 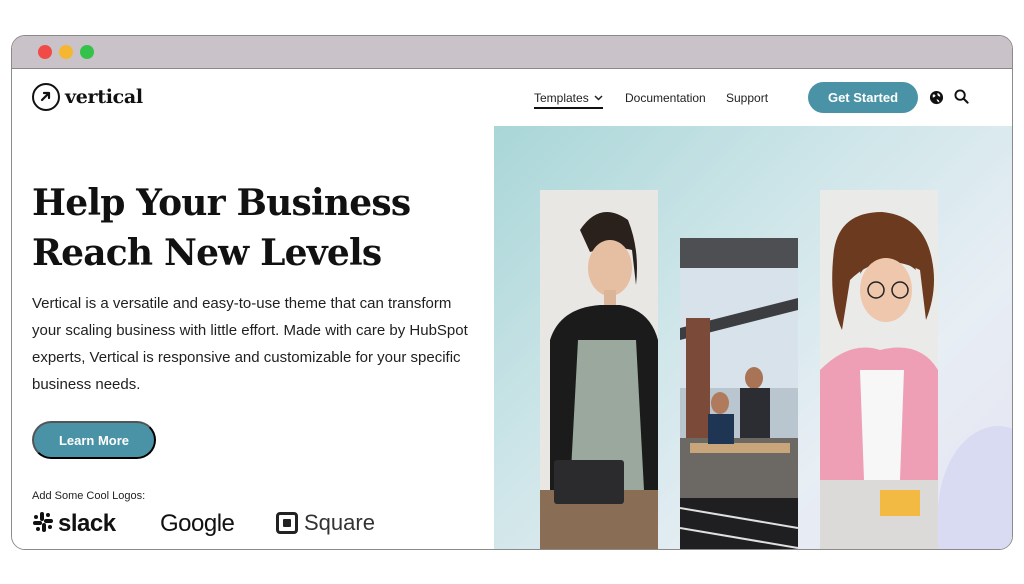 I want to click on photo-office-team, so click(x=739, y=393).